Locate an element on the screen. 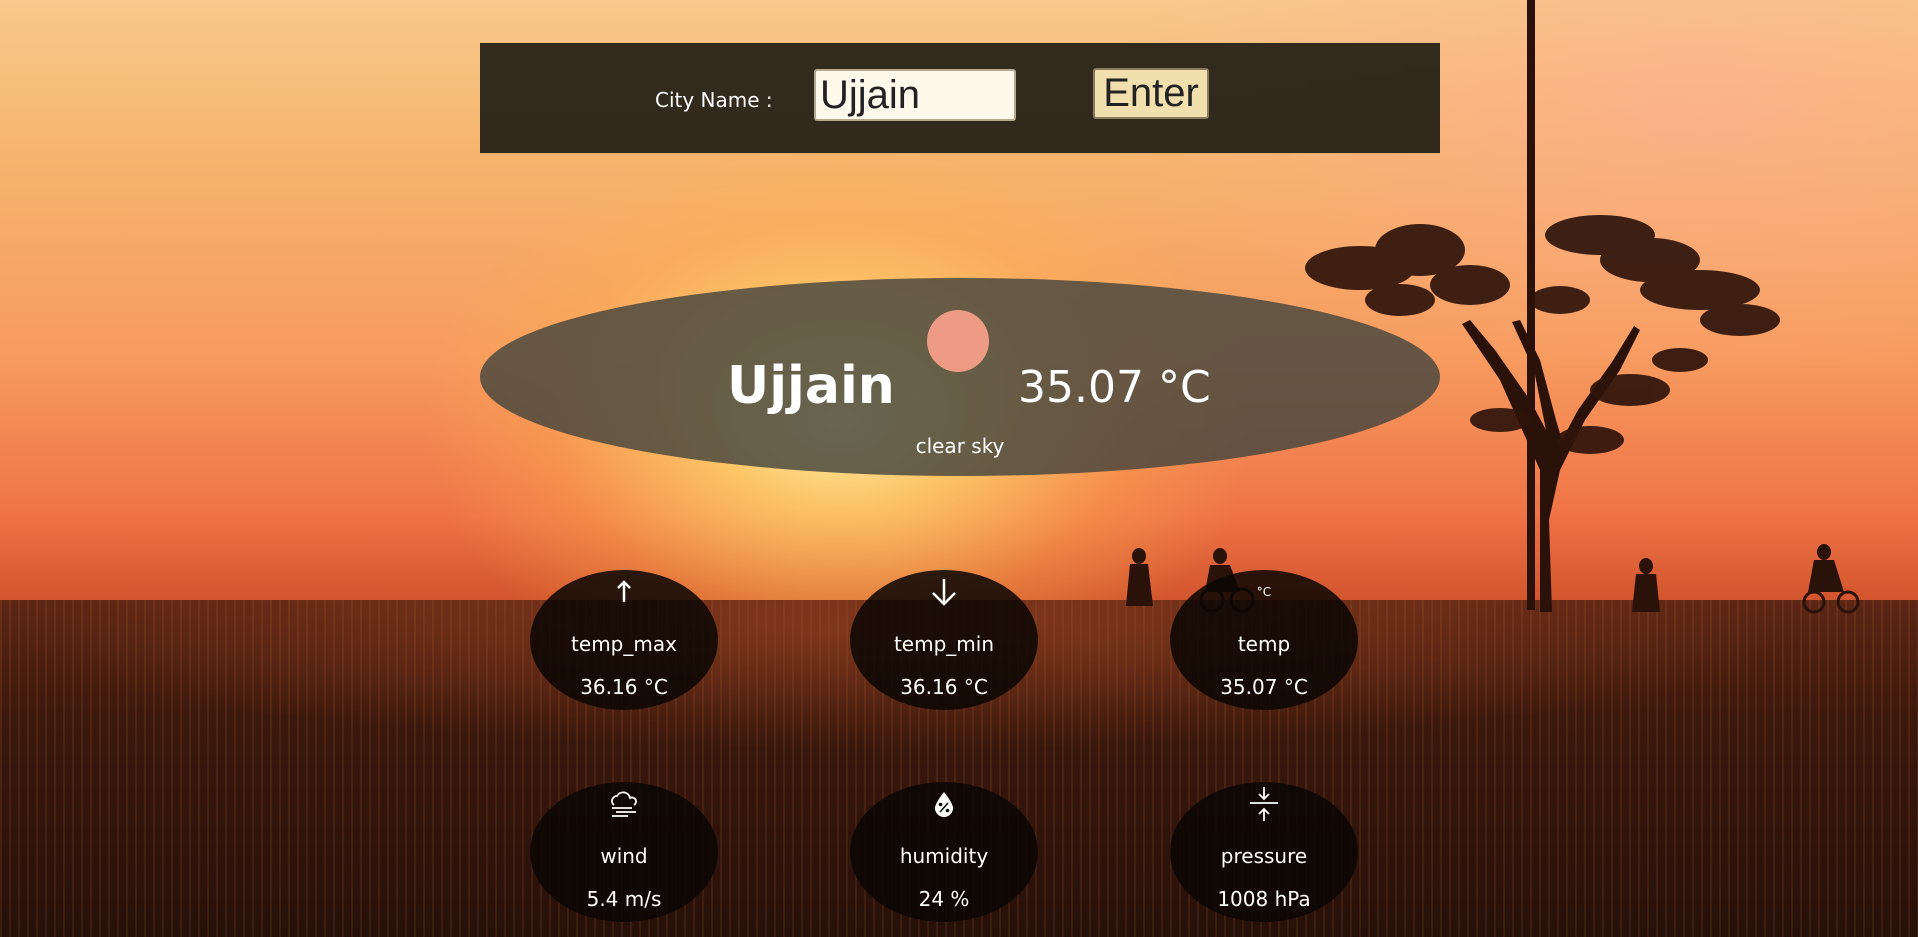  stat-card-wind: wind 5.4 m/s is located at coordinates (624, 852).